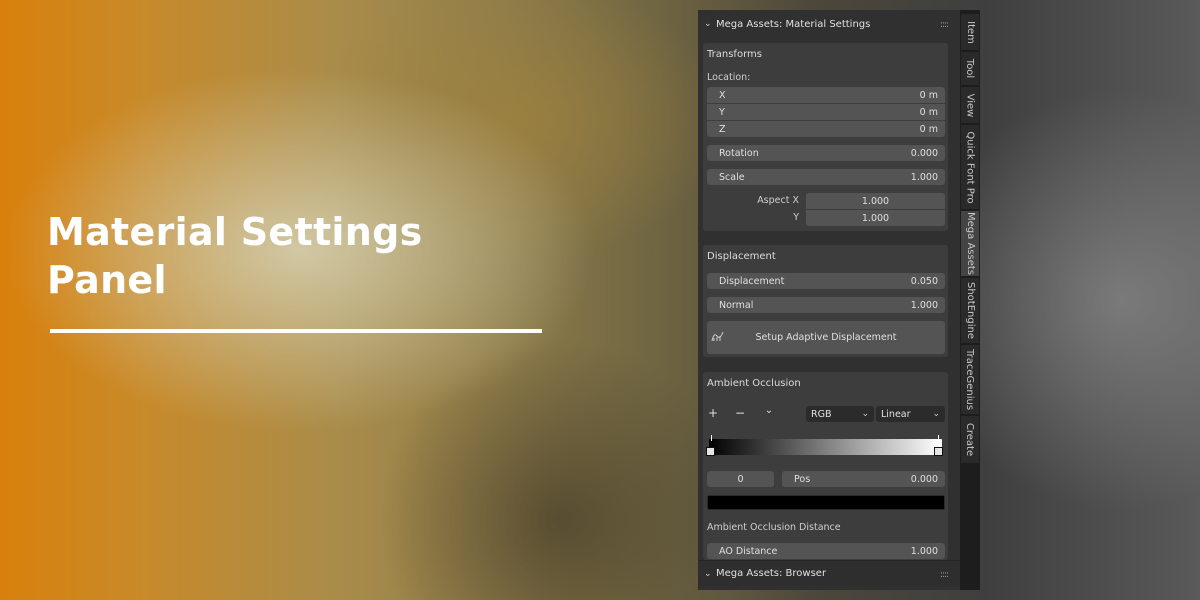 The width and height of the screenshot is (1200, 600). Describe the element at coordinates (717, 337) in the screenshot. I see `displacement-wave-icon` at that location.